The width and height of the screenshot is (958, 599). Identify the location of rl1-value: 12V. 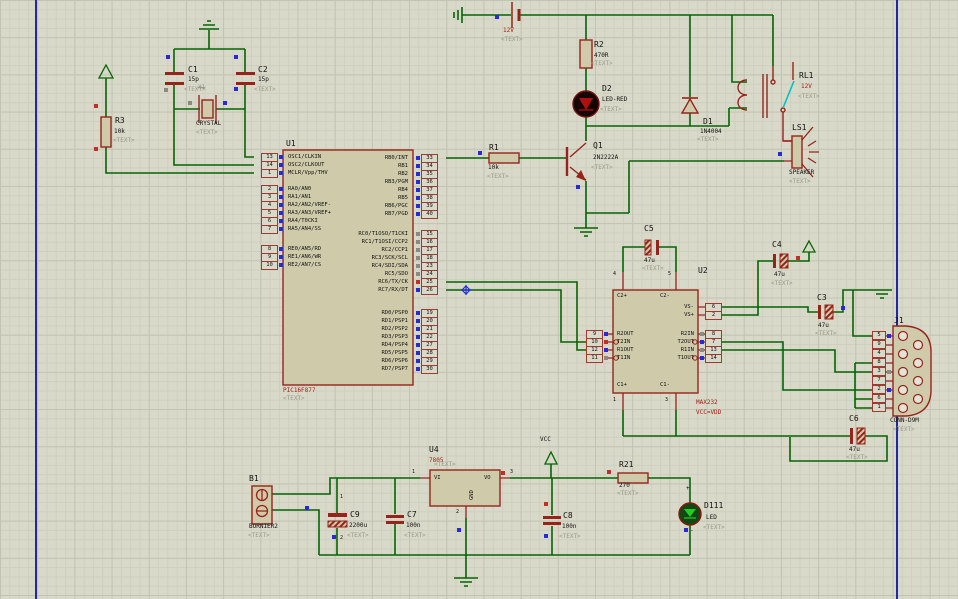
(806, 87).